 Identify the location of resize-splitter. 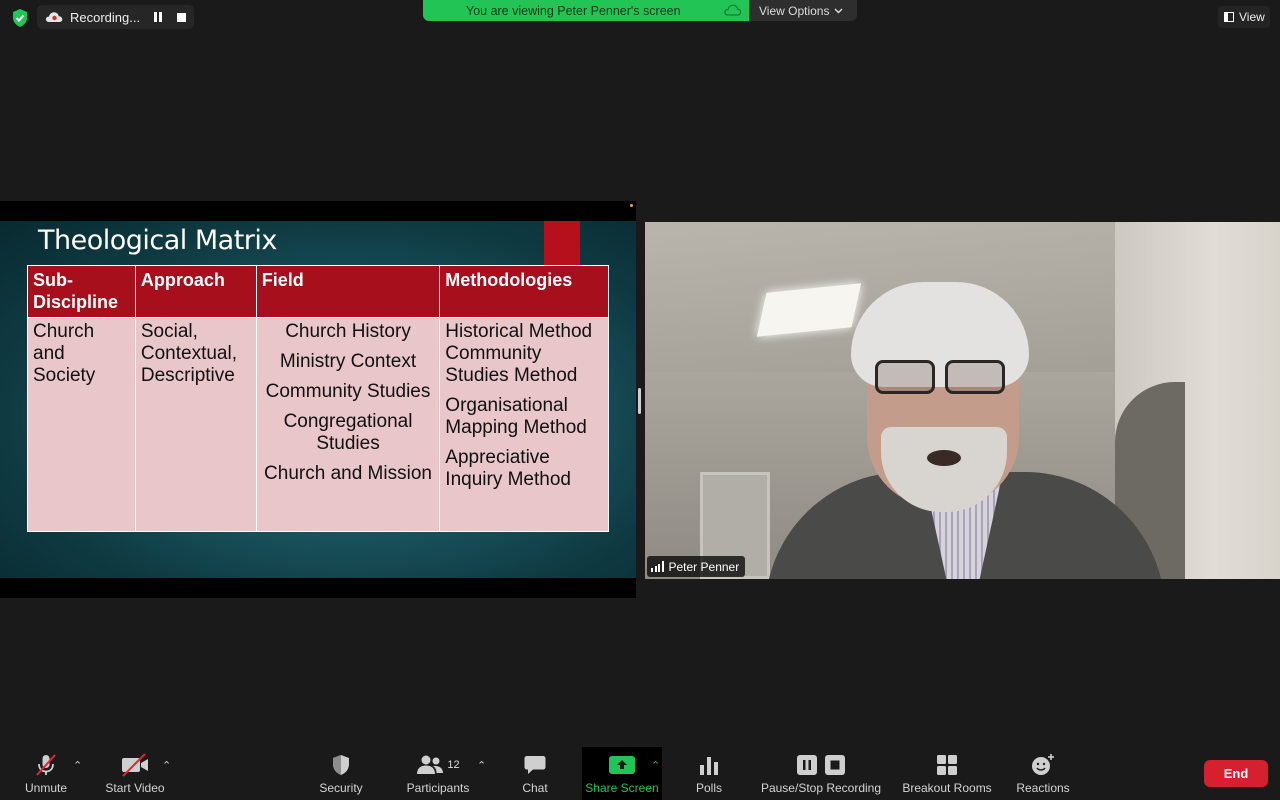
(639, 401).